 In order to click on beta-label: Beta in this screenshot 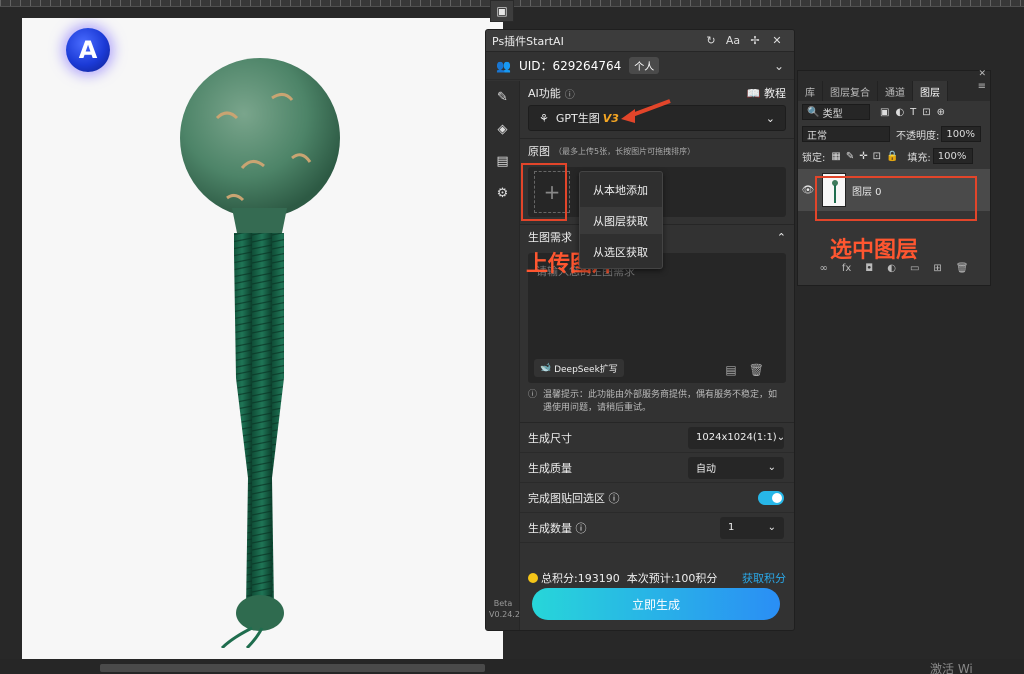, I will do `click(503, 603)`.